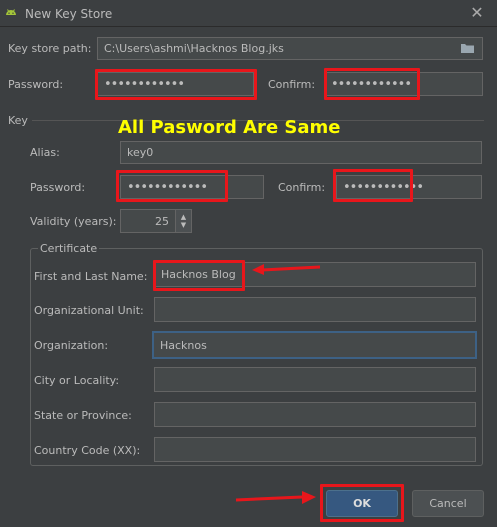 The width and height of the screenshot is (497, 527). I want to click on organization-label: Organization:, so click(71, 345).